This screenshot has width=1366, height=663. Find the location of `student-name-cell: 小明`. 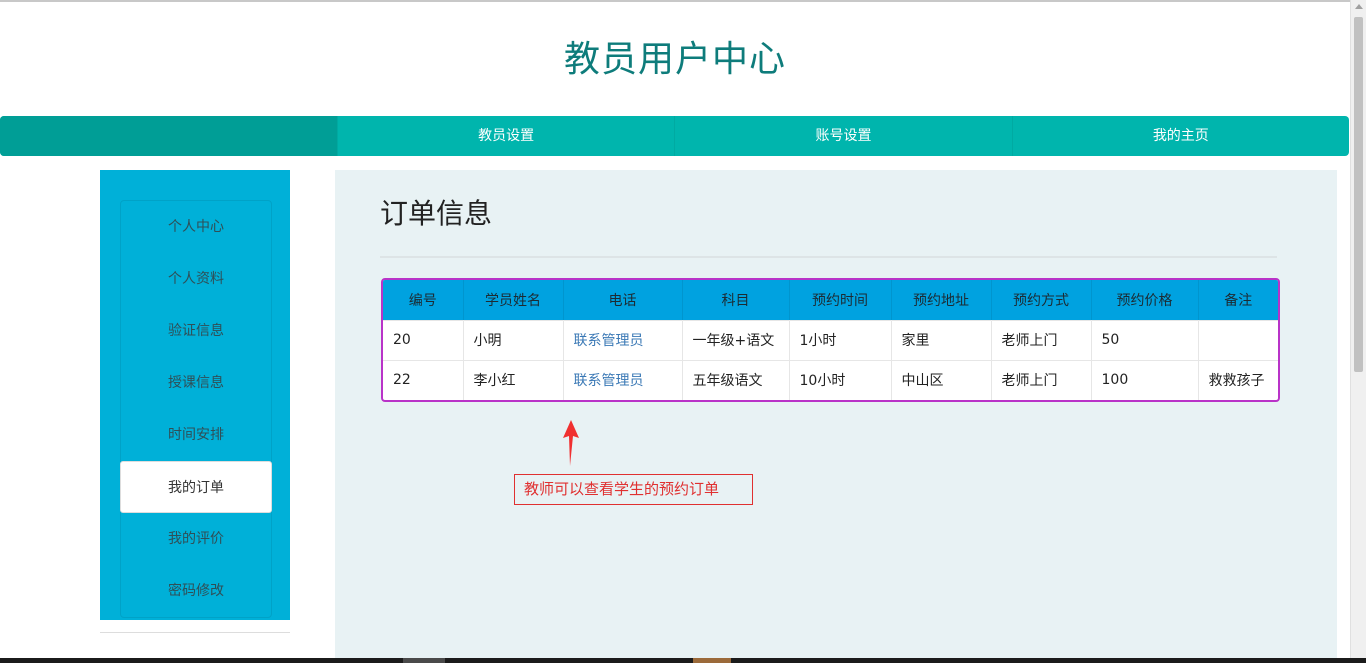

student-name-cell: 小明 is located at coordinates (512, 339).